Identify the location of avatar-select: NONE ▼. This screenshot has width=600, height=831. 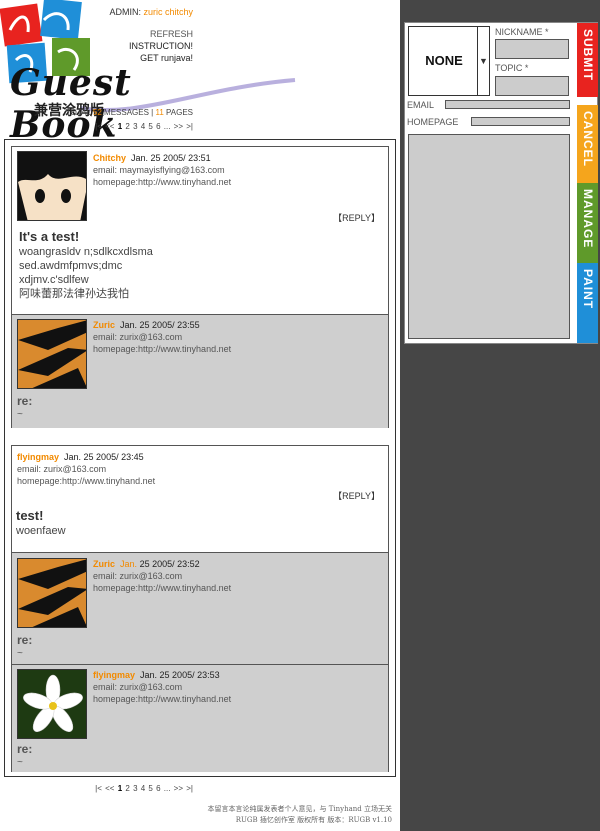
(449, 61).